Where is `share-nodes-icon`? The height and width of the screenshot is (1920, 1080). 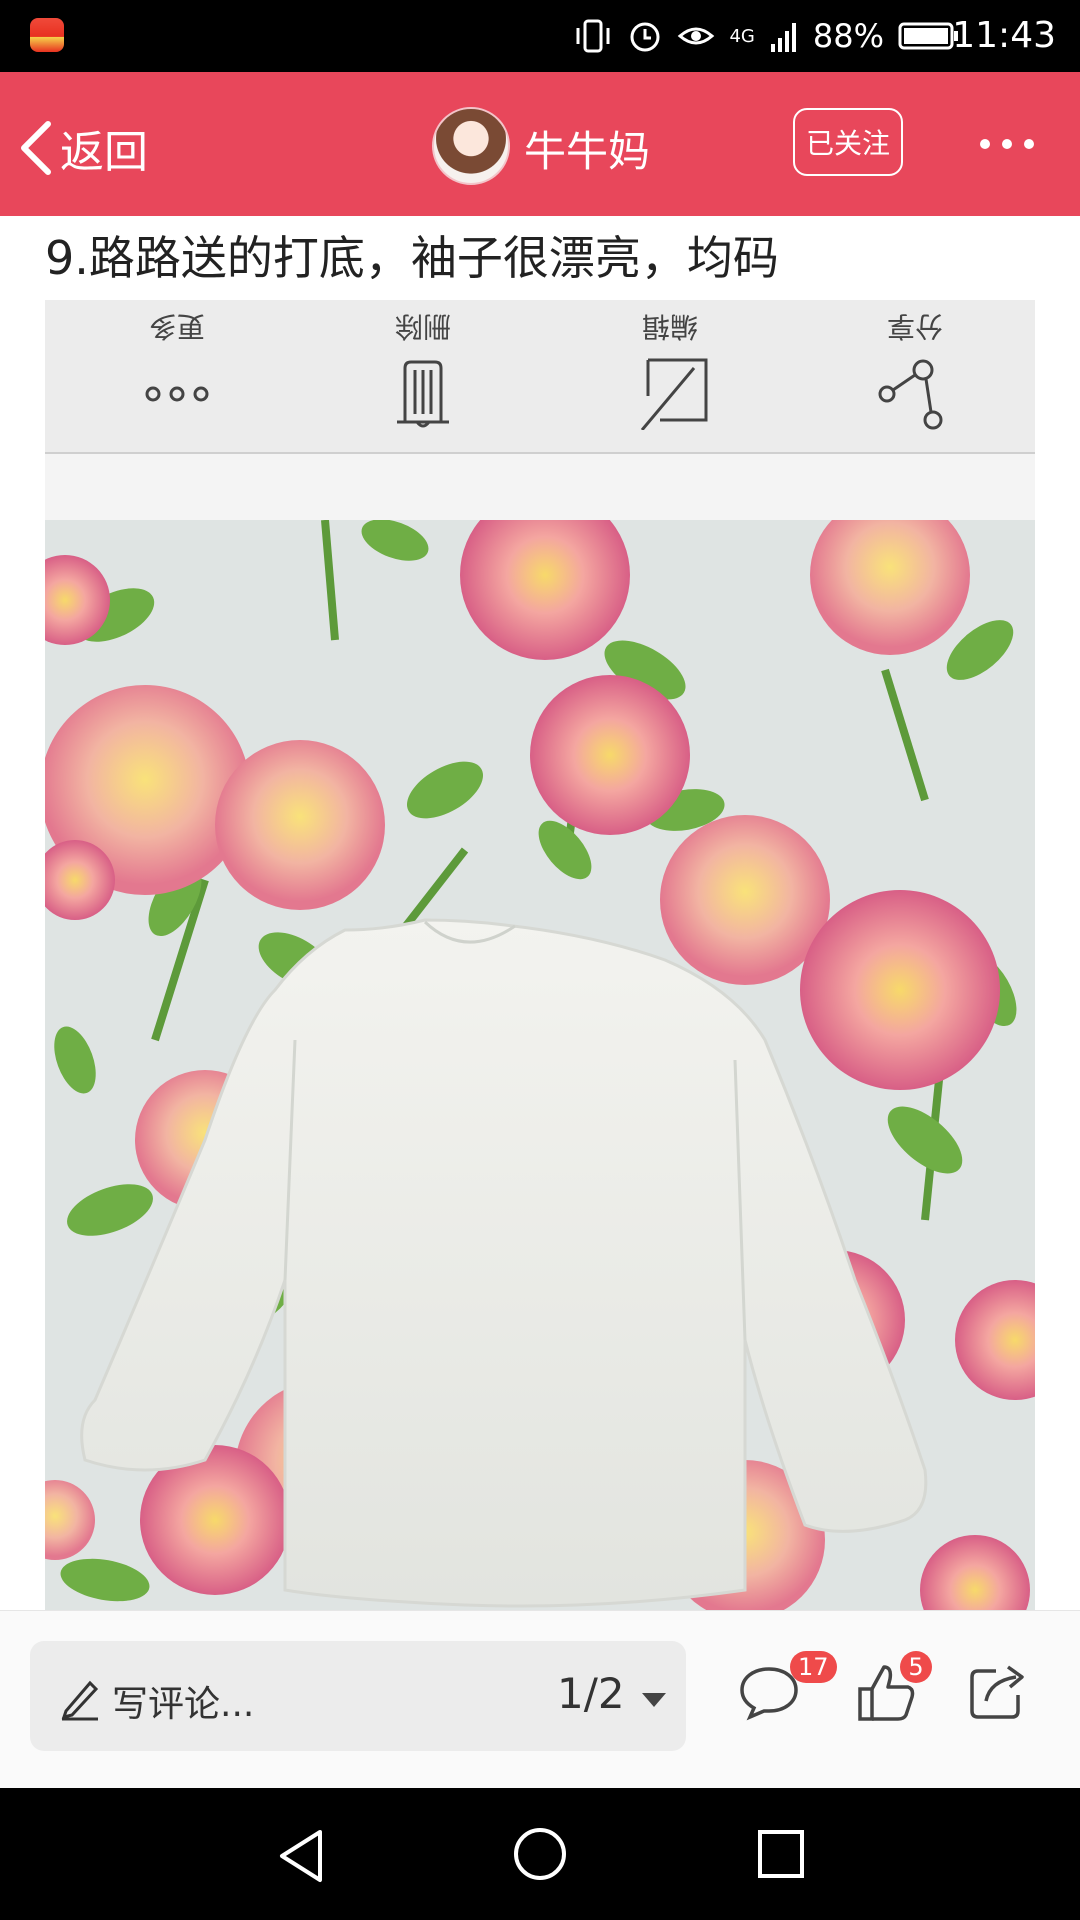
share-nodes-icon is located at coordinates (910, 394).